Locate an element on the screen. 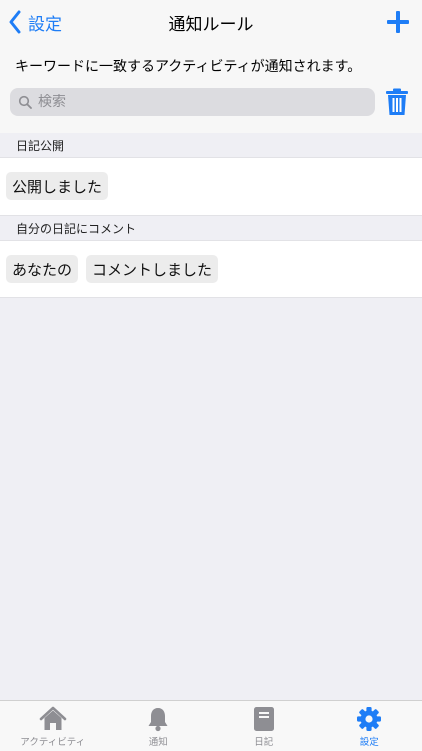 This screenshot has width=422, height=751. rules-header: キーワードに一致するアクティビティが通知されます。 is located at coordinates (211, 89).